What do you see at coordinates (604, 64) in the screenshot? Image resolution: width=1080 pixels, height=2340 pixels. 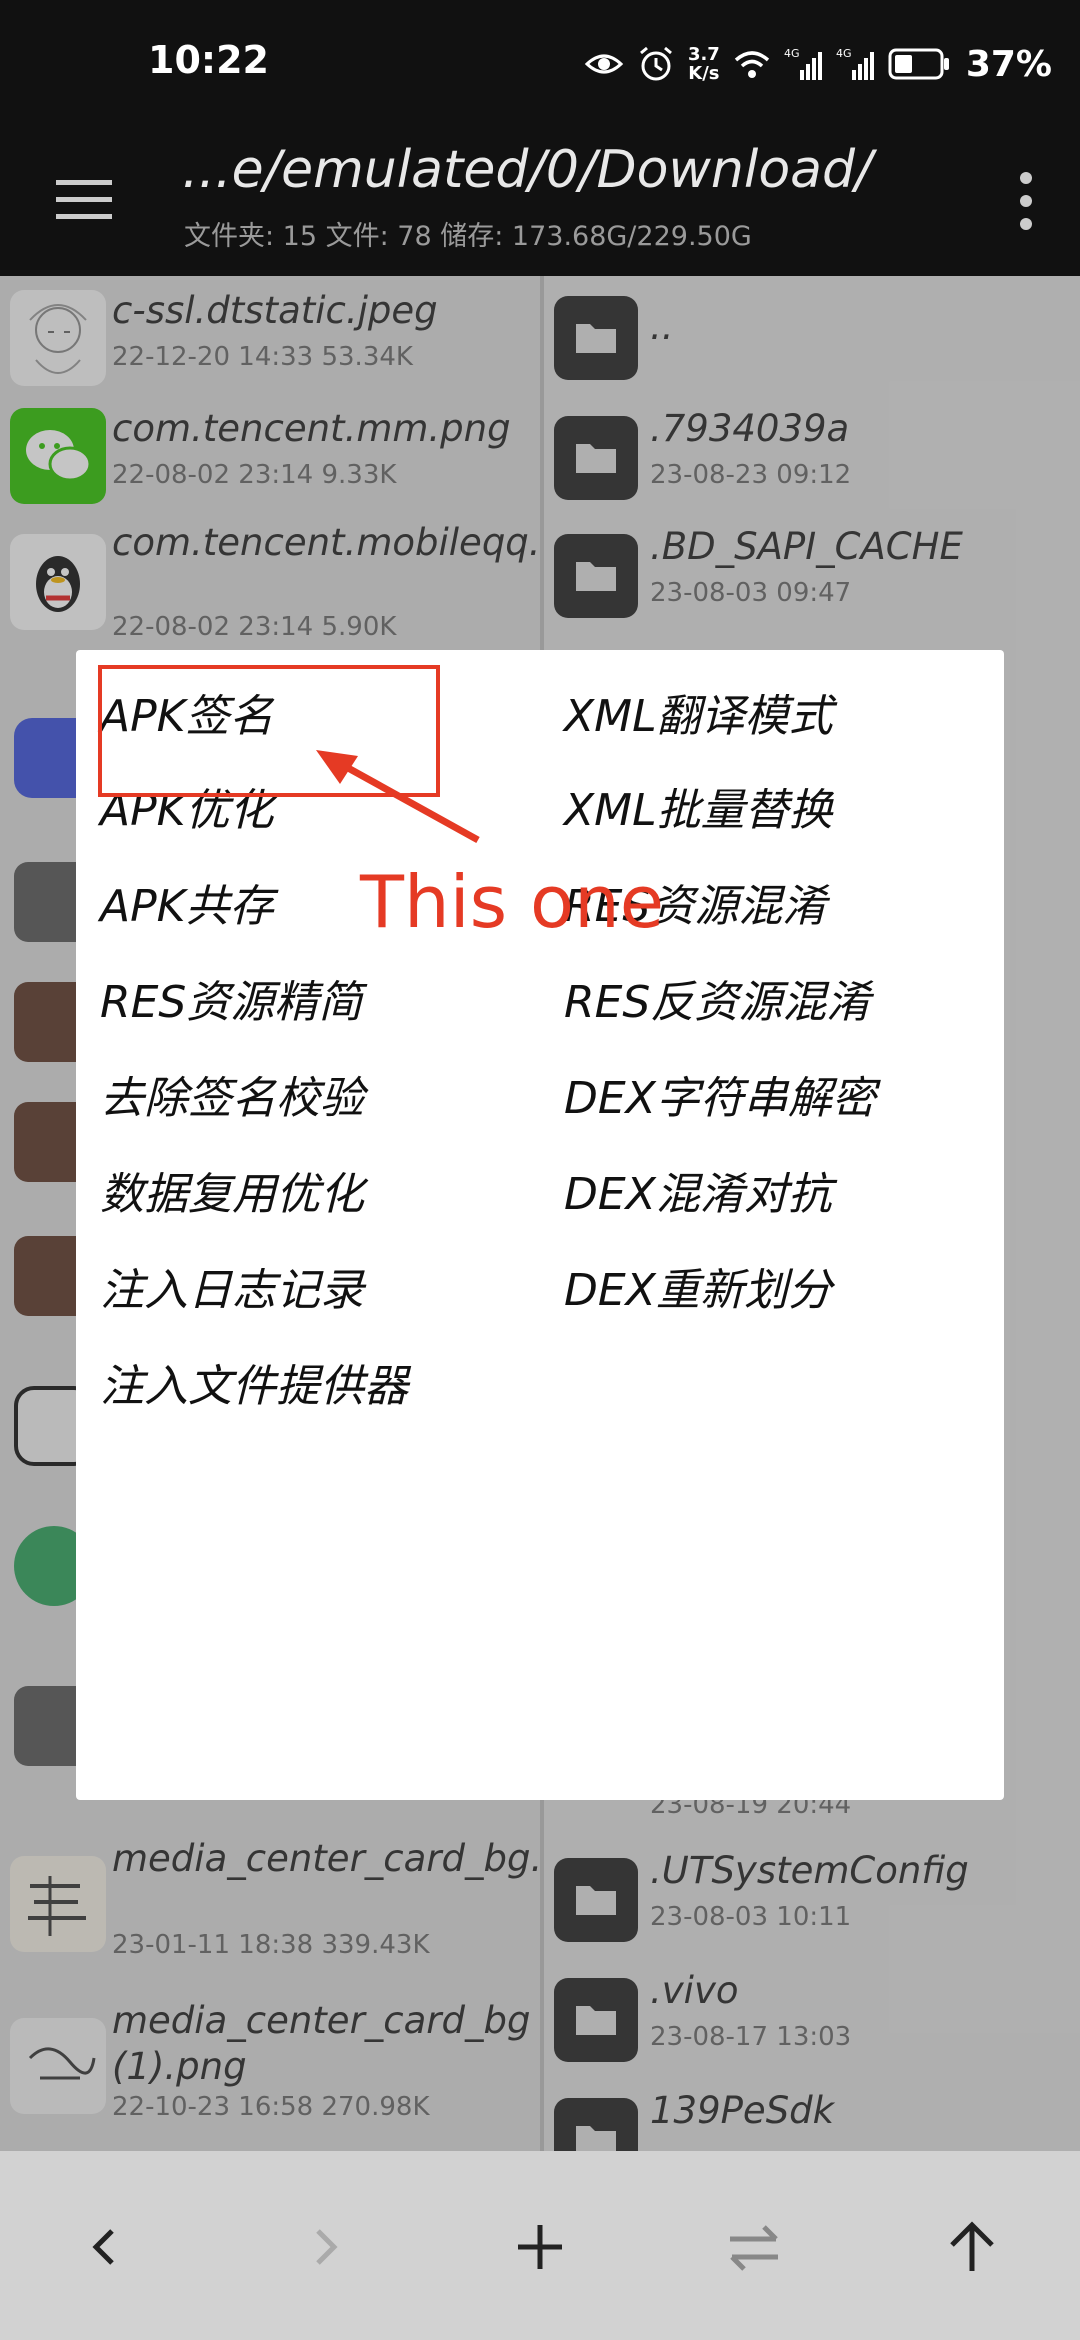 I see `eye-icon` at bounding box center [604, 64].